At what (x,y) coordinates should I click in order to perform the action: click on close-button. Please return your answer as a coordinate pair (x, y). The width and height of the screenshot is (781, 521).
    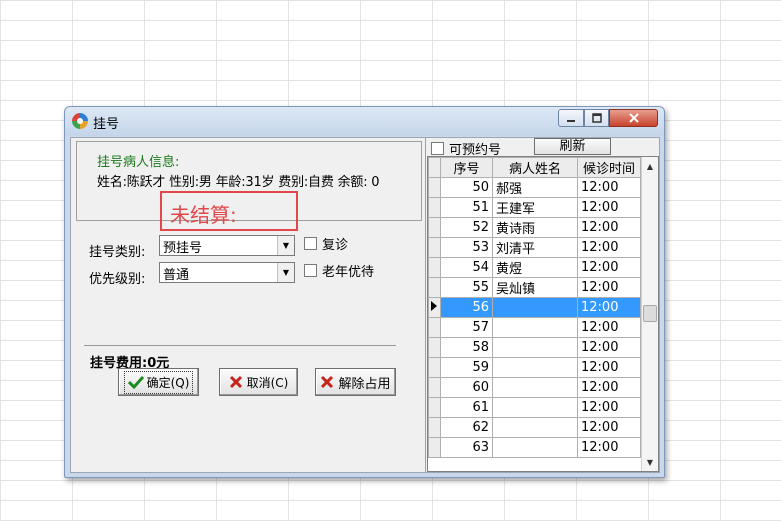
    Looking at the image, I should click on (633, 118).